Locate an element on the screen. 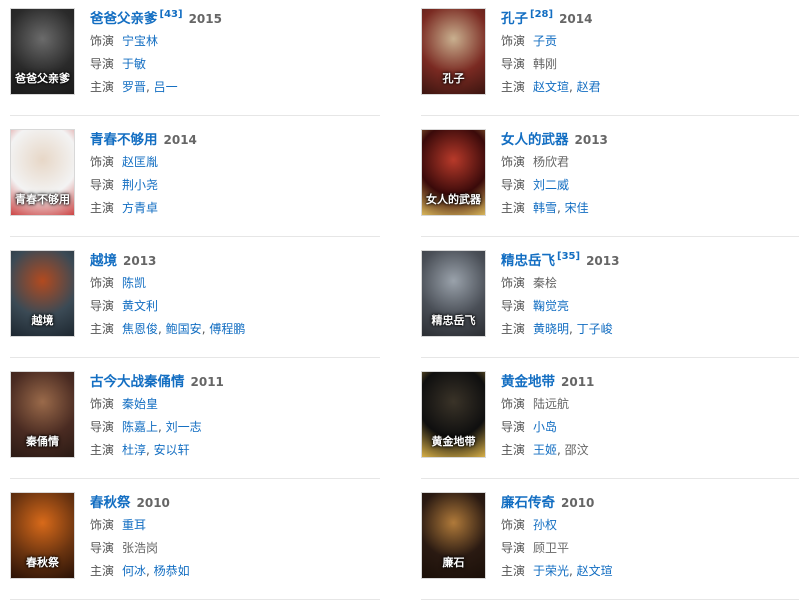 Image resolution: width=799 pixels, height=604 pixels. role-name: 杨欣君 is located at coordinates (551, 162).